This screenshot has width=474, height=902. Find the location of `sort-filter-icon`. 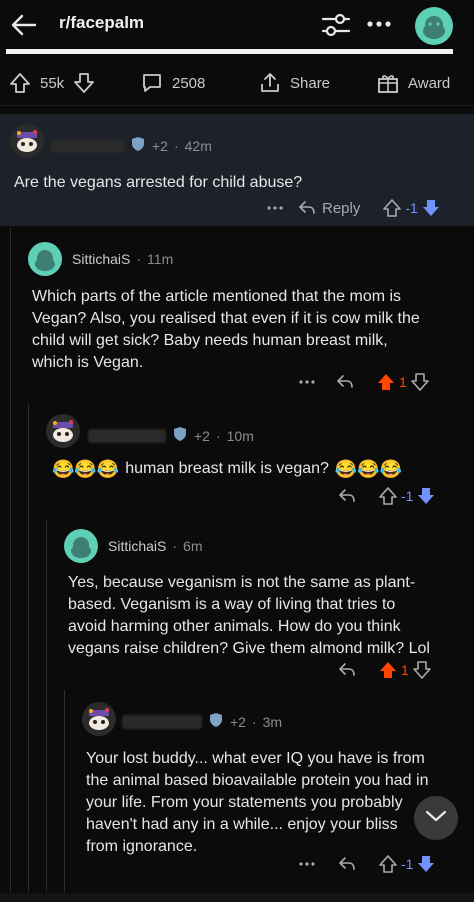

sort-filter-icon is located at coordinates (336, 25).